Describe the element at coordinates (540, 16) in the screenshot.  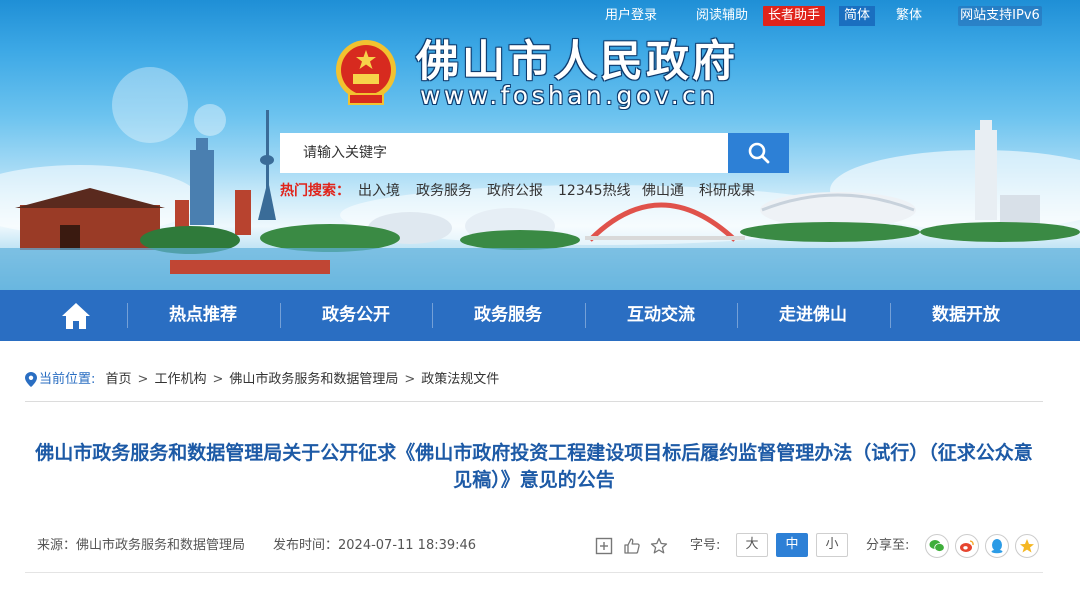
I see `top-links-bar: 用户登录 阅读辅助 长者助手 简体 繁体 网站支持IPv6` at that location.